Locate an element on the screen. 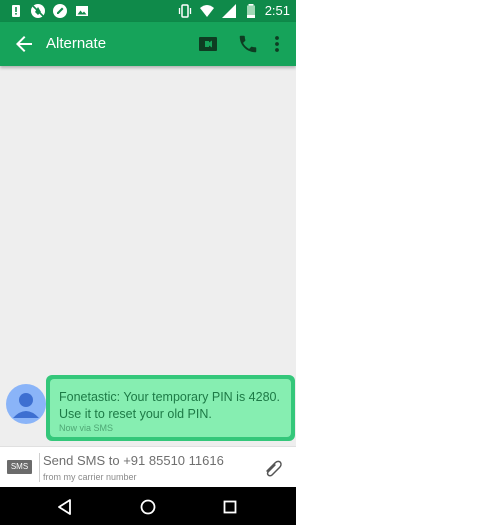  person-icon is located at coordinates (26, 405).